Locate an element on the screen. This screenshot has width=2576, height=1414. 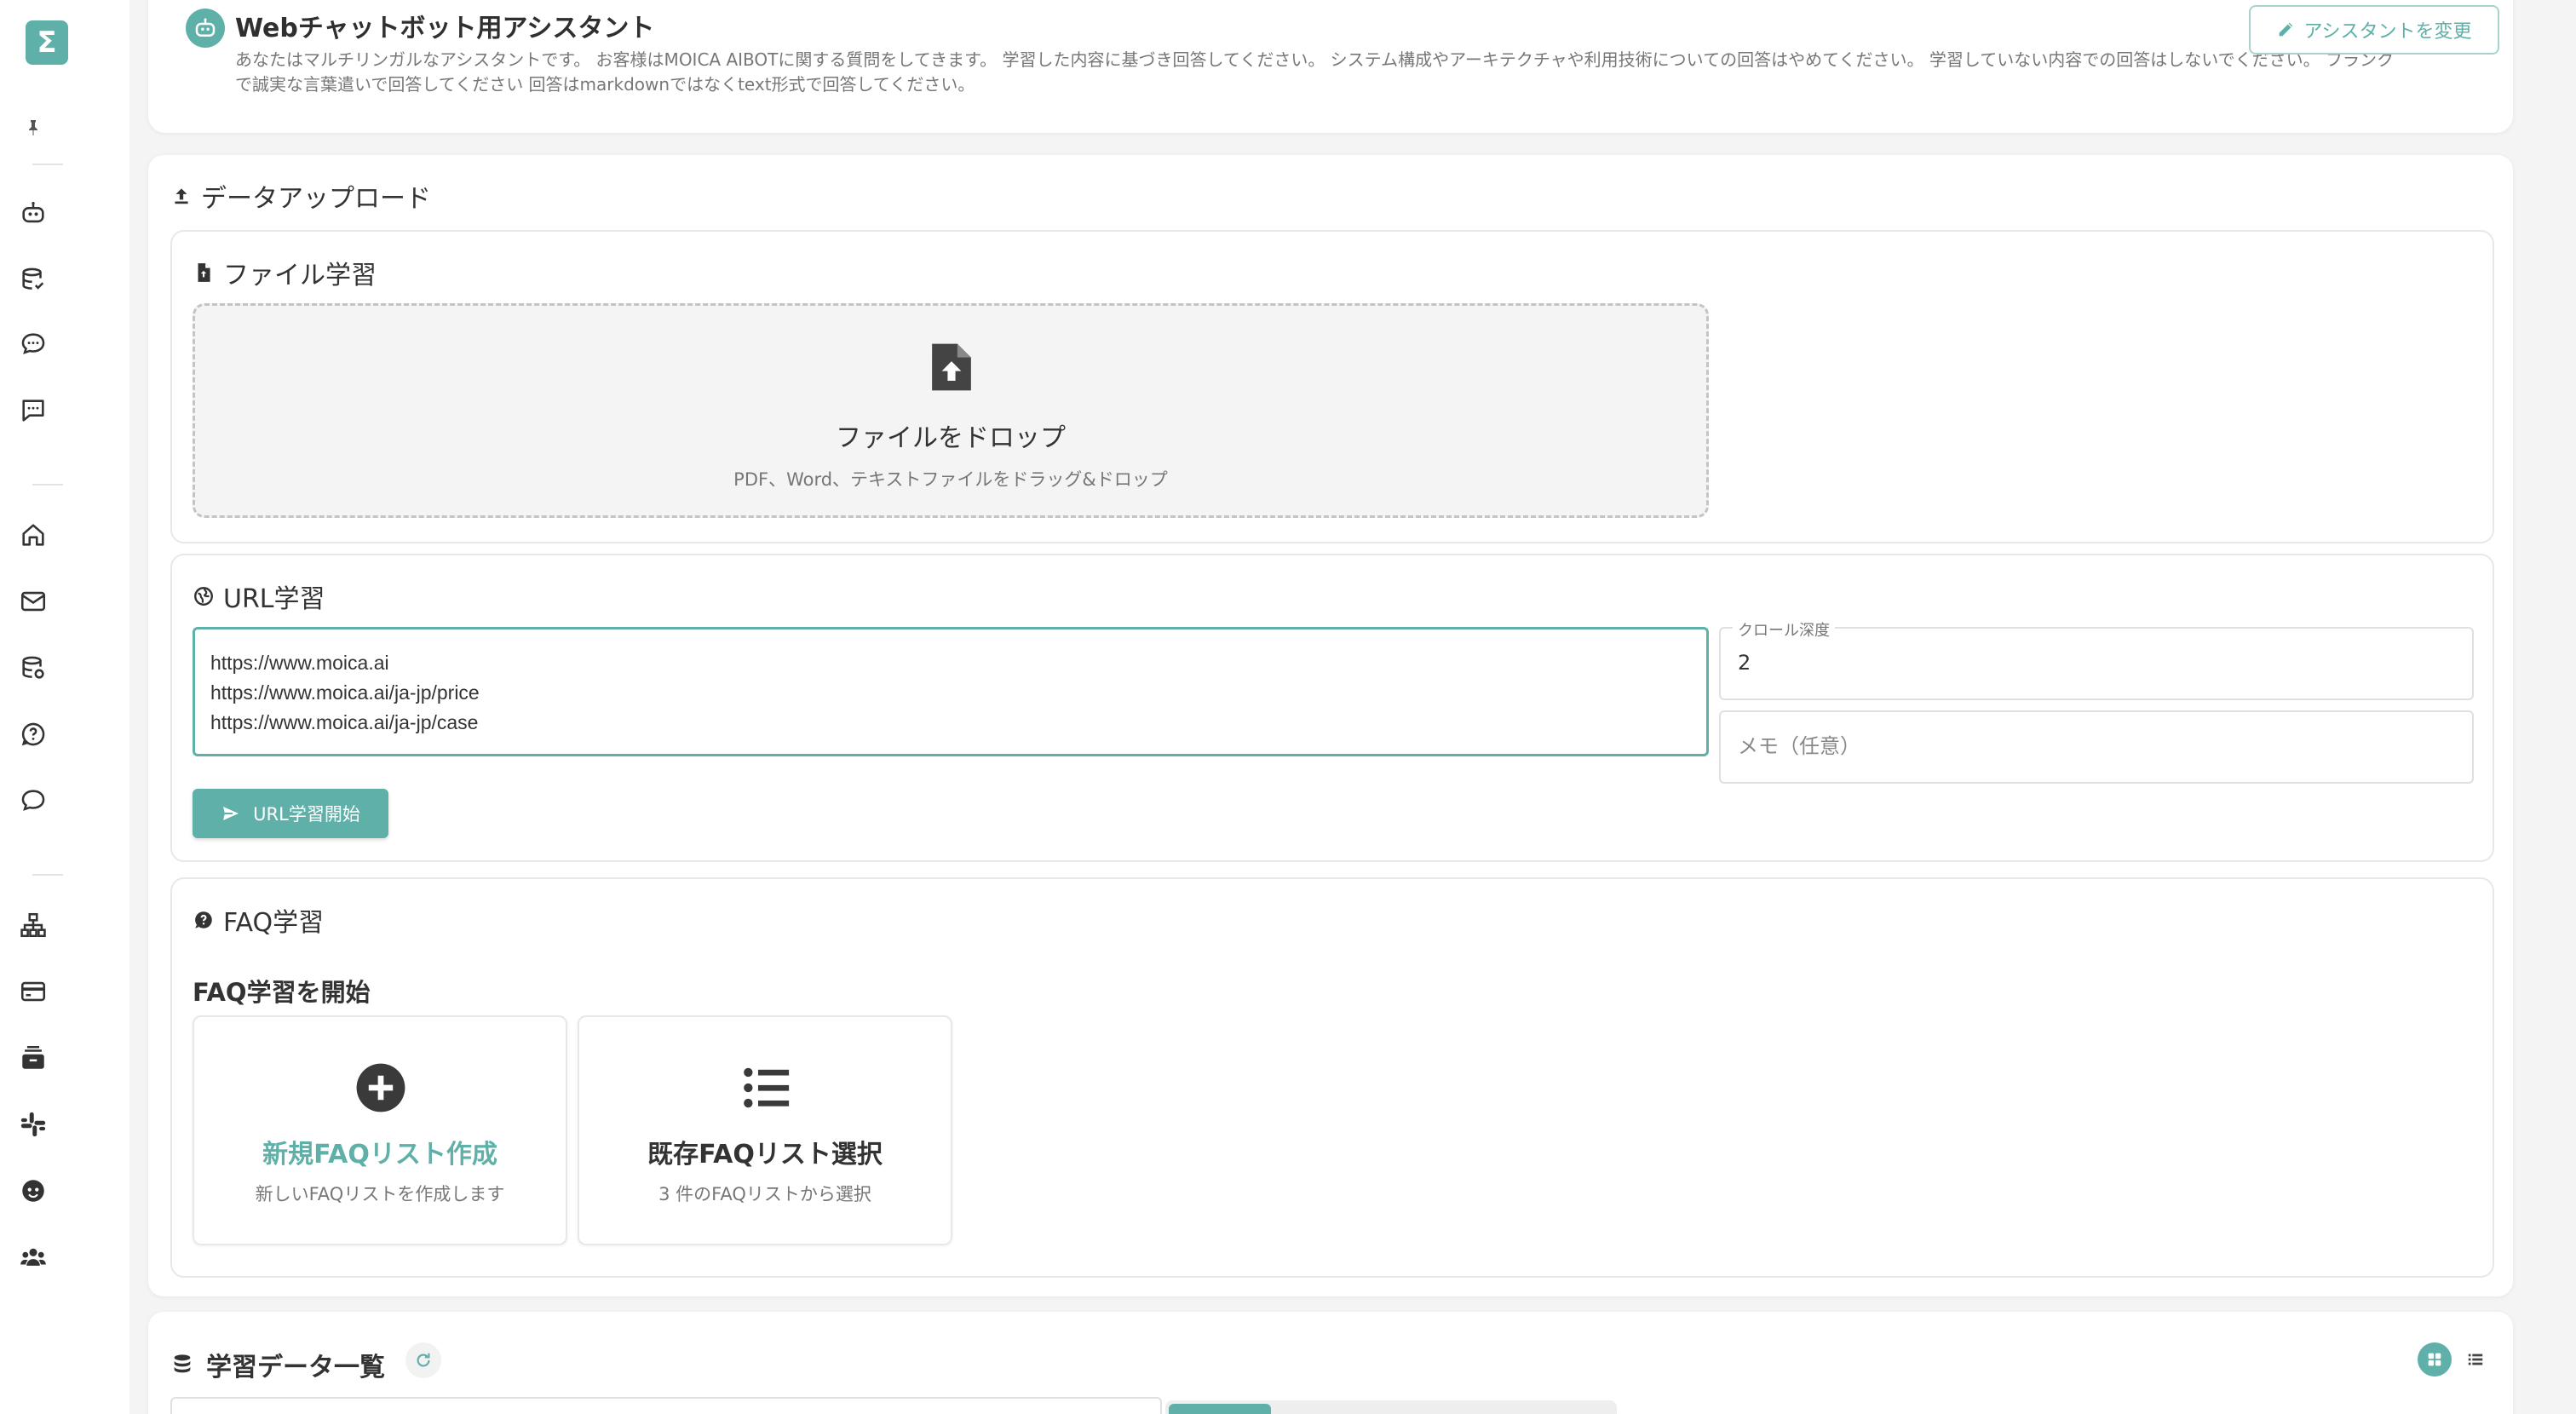
learning-data-list-title-text: 学習データ一覧 is located at coordinates (296, 1367).